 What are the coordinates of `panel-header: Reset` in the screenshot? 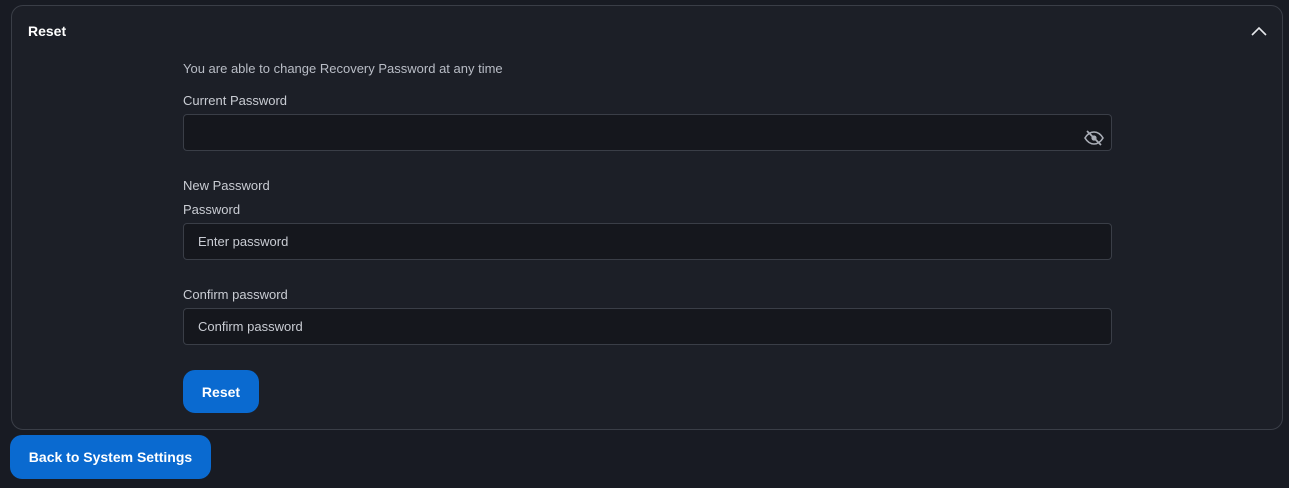 It's located at (647, 32).